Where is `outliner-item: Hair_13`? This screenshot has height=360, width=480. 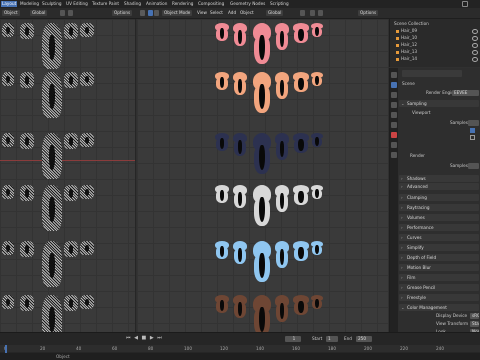
outliner-item: Hair_13 is located at coordinates (406, 52).